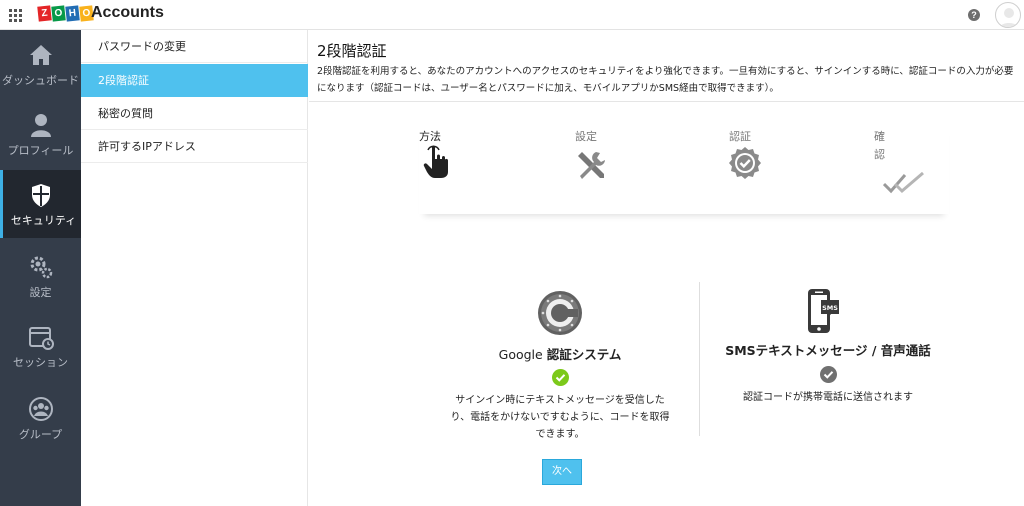  Describe the element at coordinates (41, 55) in the screenshot. I see `home-icon` at that location.